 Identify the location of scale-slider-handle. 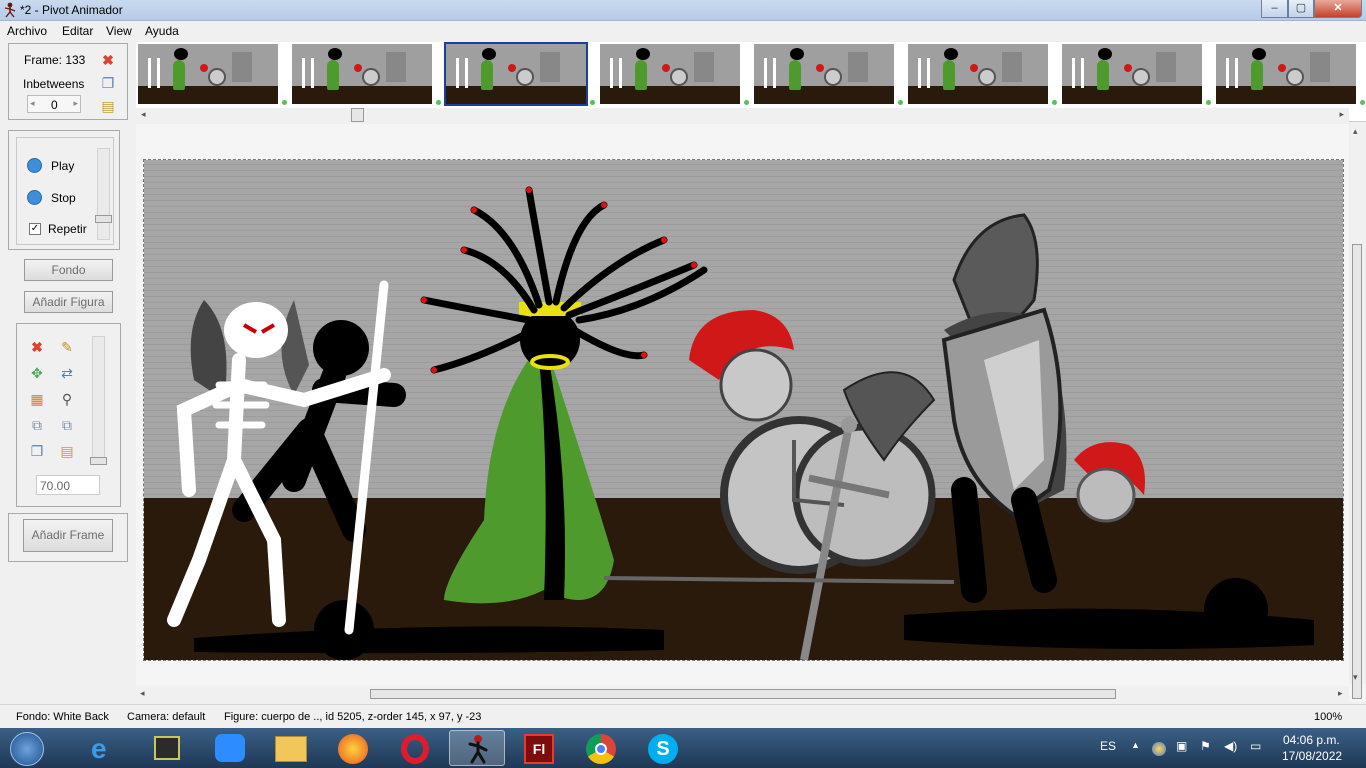
(98, 461).